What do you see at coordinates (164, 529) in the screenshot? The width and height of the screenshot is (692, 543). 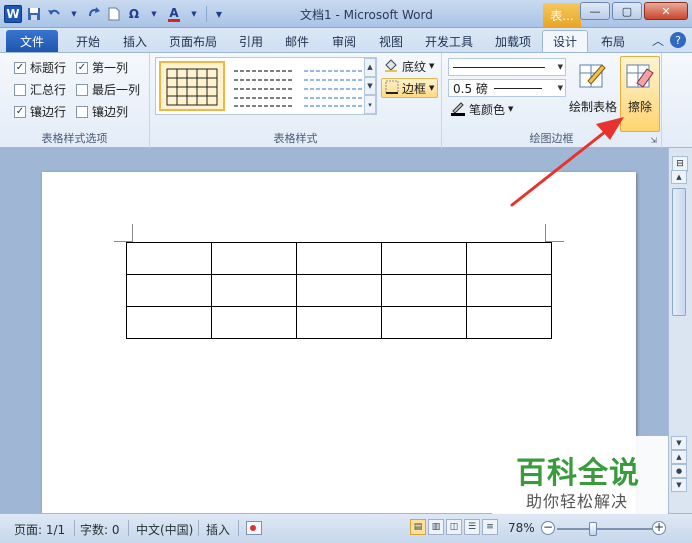 I see `language: 中文(中国)` at bounding box center [164, 529].